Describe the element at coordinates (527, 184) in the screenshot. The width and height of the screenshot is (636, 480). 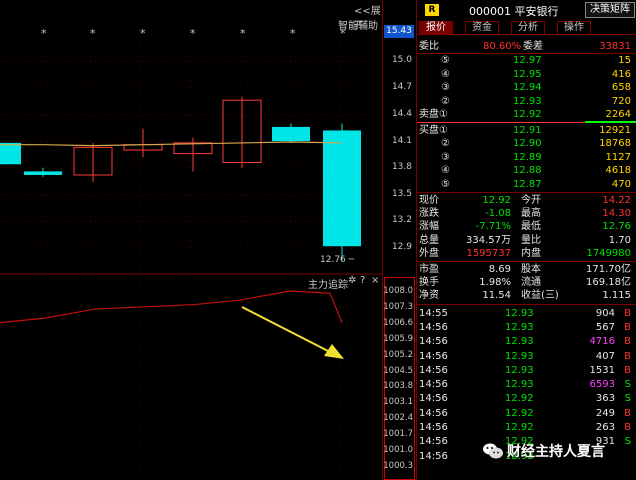
I see `buy-level-price: 12.87` at that location.